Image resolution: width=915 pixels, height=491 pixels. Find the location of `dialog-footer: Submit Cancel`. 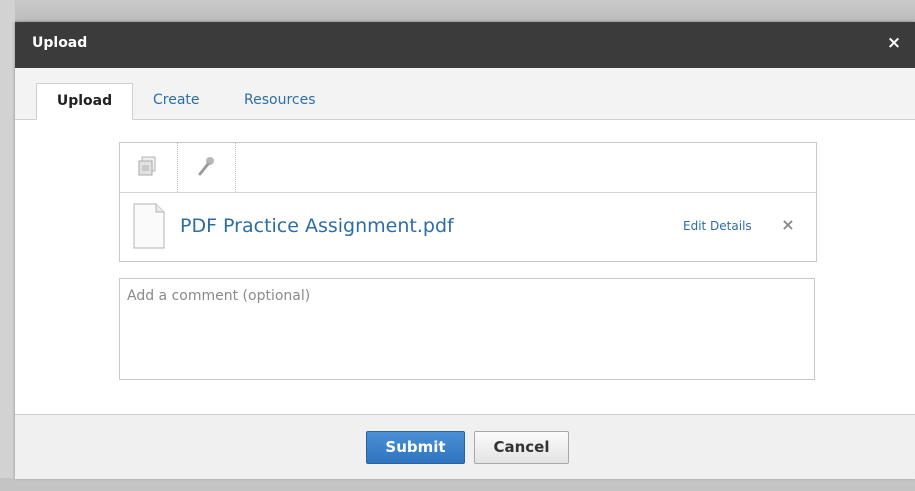

dialog-footer: Submit Cancel is located at coordinates (465, 446).